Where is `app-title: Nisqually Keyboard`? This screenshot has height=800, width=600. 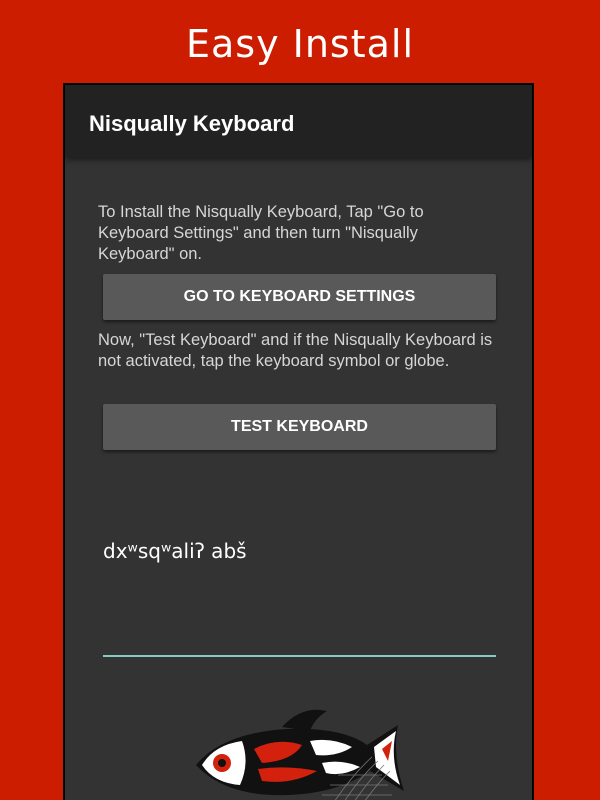
app-title: Nisqually Keyboard is located at coordinates (192, 123).